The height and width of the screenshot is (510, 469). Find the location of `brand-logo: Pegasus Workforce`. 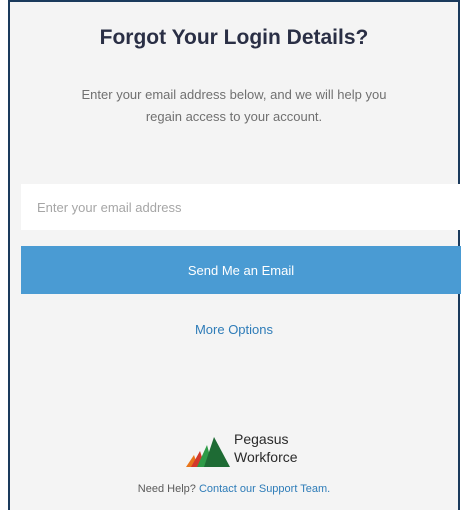

brand-logo: Pegasus Workforce is located at coordinates (251, 450).